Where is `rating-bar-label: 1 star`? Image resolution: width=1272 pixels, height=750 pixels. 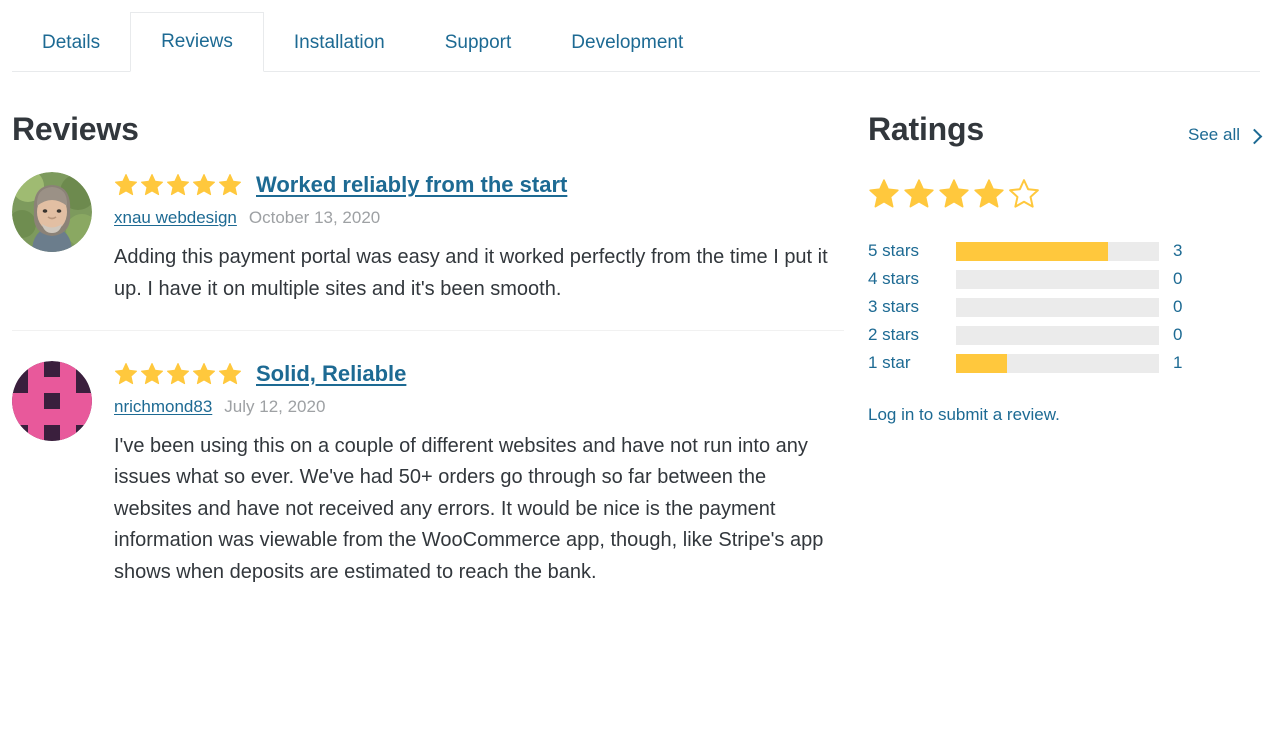 rating-bar-label: 1 star is located at coordinates (912, 363).